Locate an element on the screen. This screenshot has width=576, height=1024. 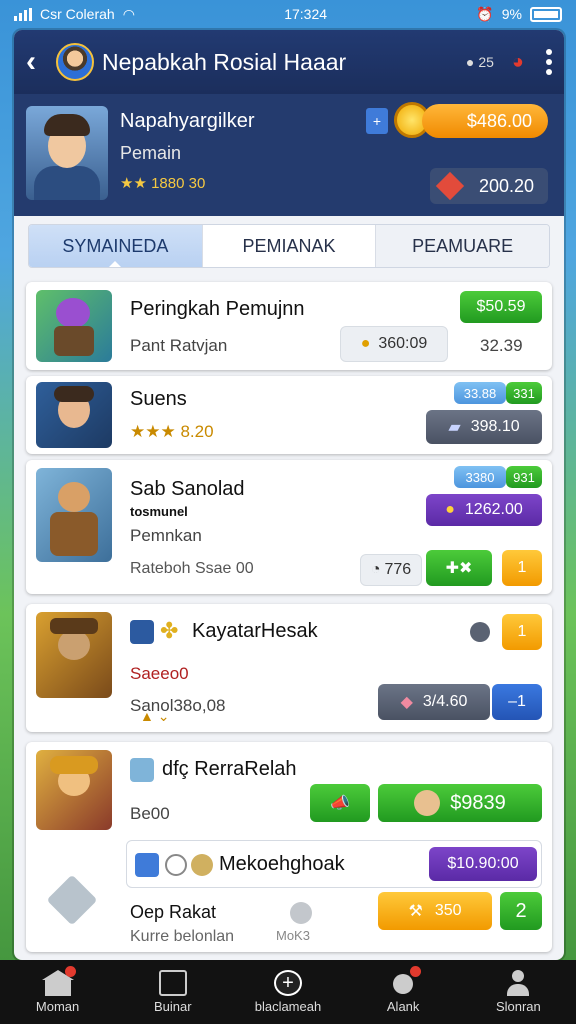
globe-icon is located at coordinates (202, 865).